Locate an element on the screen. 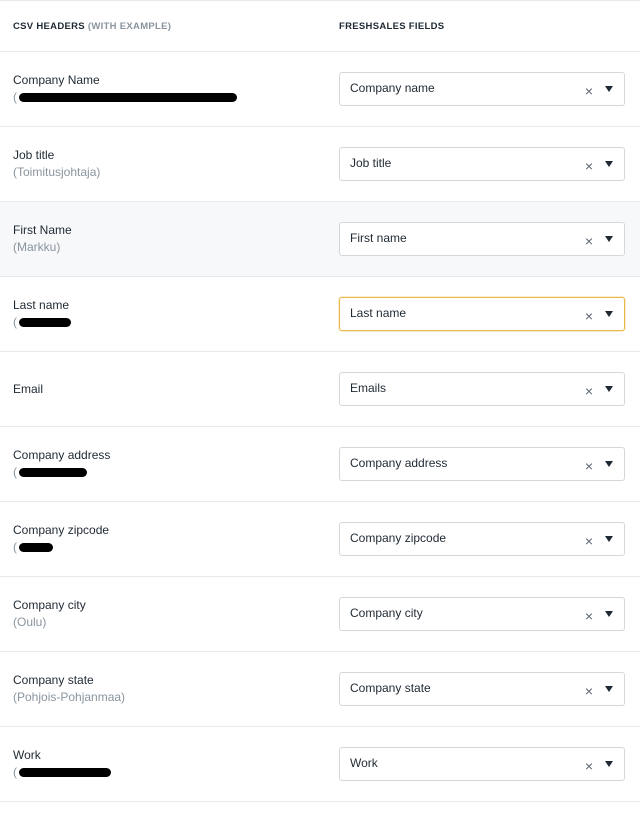  selected-field-value: Job title is located at coordinates (371, 163).